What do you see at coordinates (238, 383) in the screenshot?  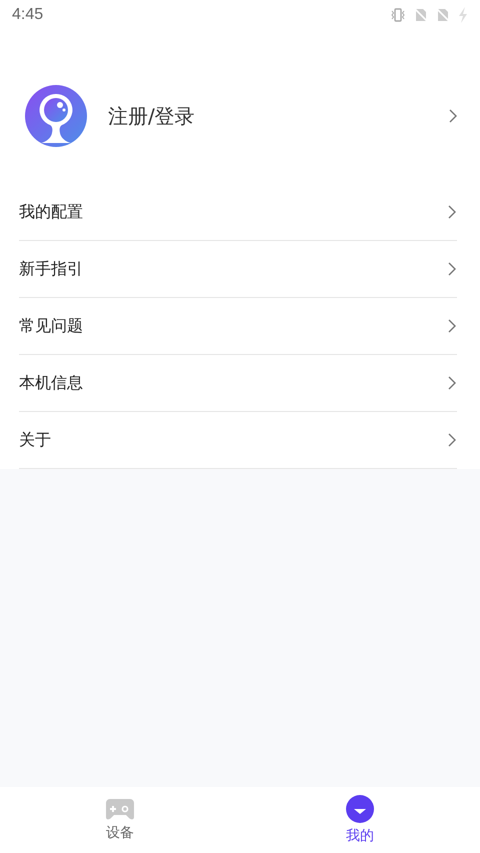 I see `menu-item: 本机信息` at bounding box center [238, 383].